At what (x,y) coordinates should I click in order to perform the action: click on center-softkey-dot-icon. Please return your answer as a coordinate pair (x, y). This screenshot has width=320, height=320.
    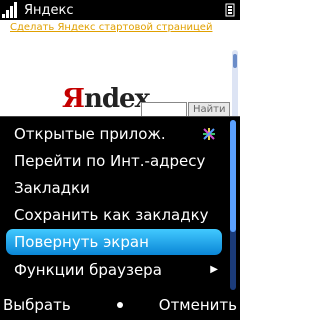
    Looking at the image, I should click on (120, 305).